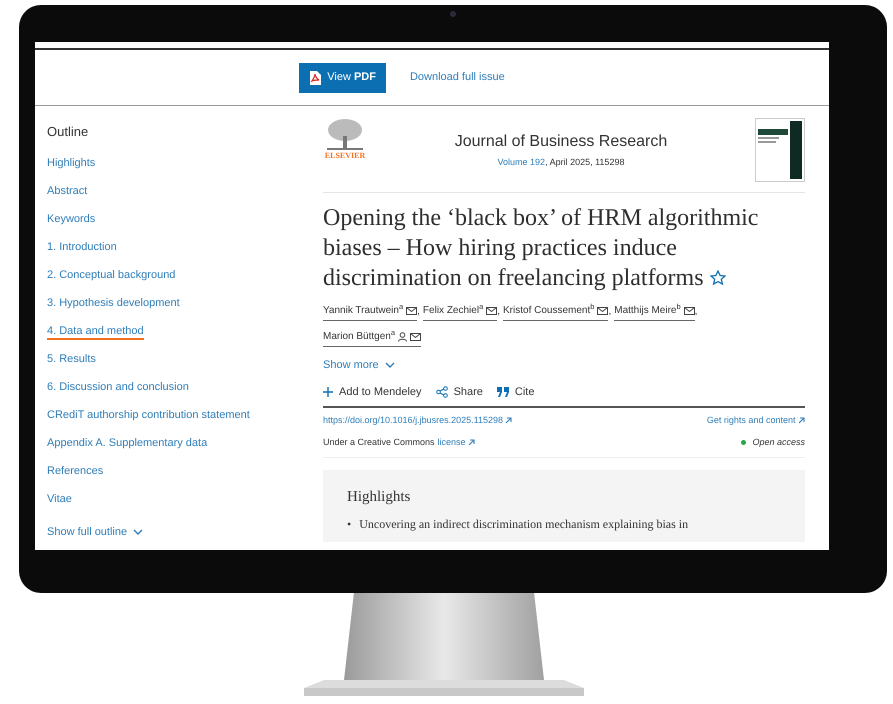 This screenshot has height=704, width=893. I want to click on outline-link: Keywords, so click(71, 220).